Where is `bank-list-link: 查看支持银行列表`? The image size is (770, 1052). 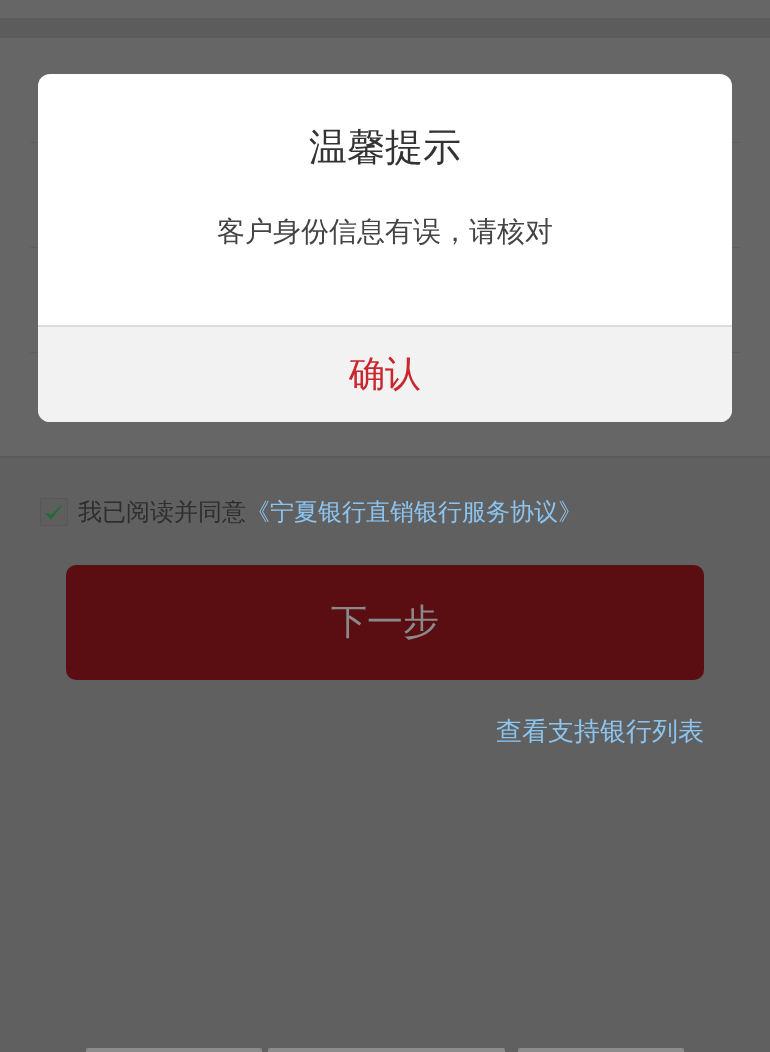
bank-list-link: 查看支持银行列表 is located at coordinates (600, 731).